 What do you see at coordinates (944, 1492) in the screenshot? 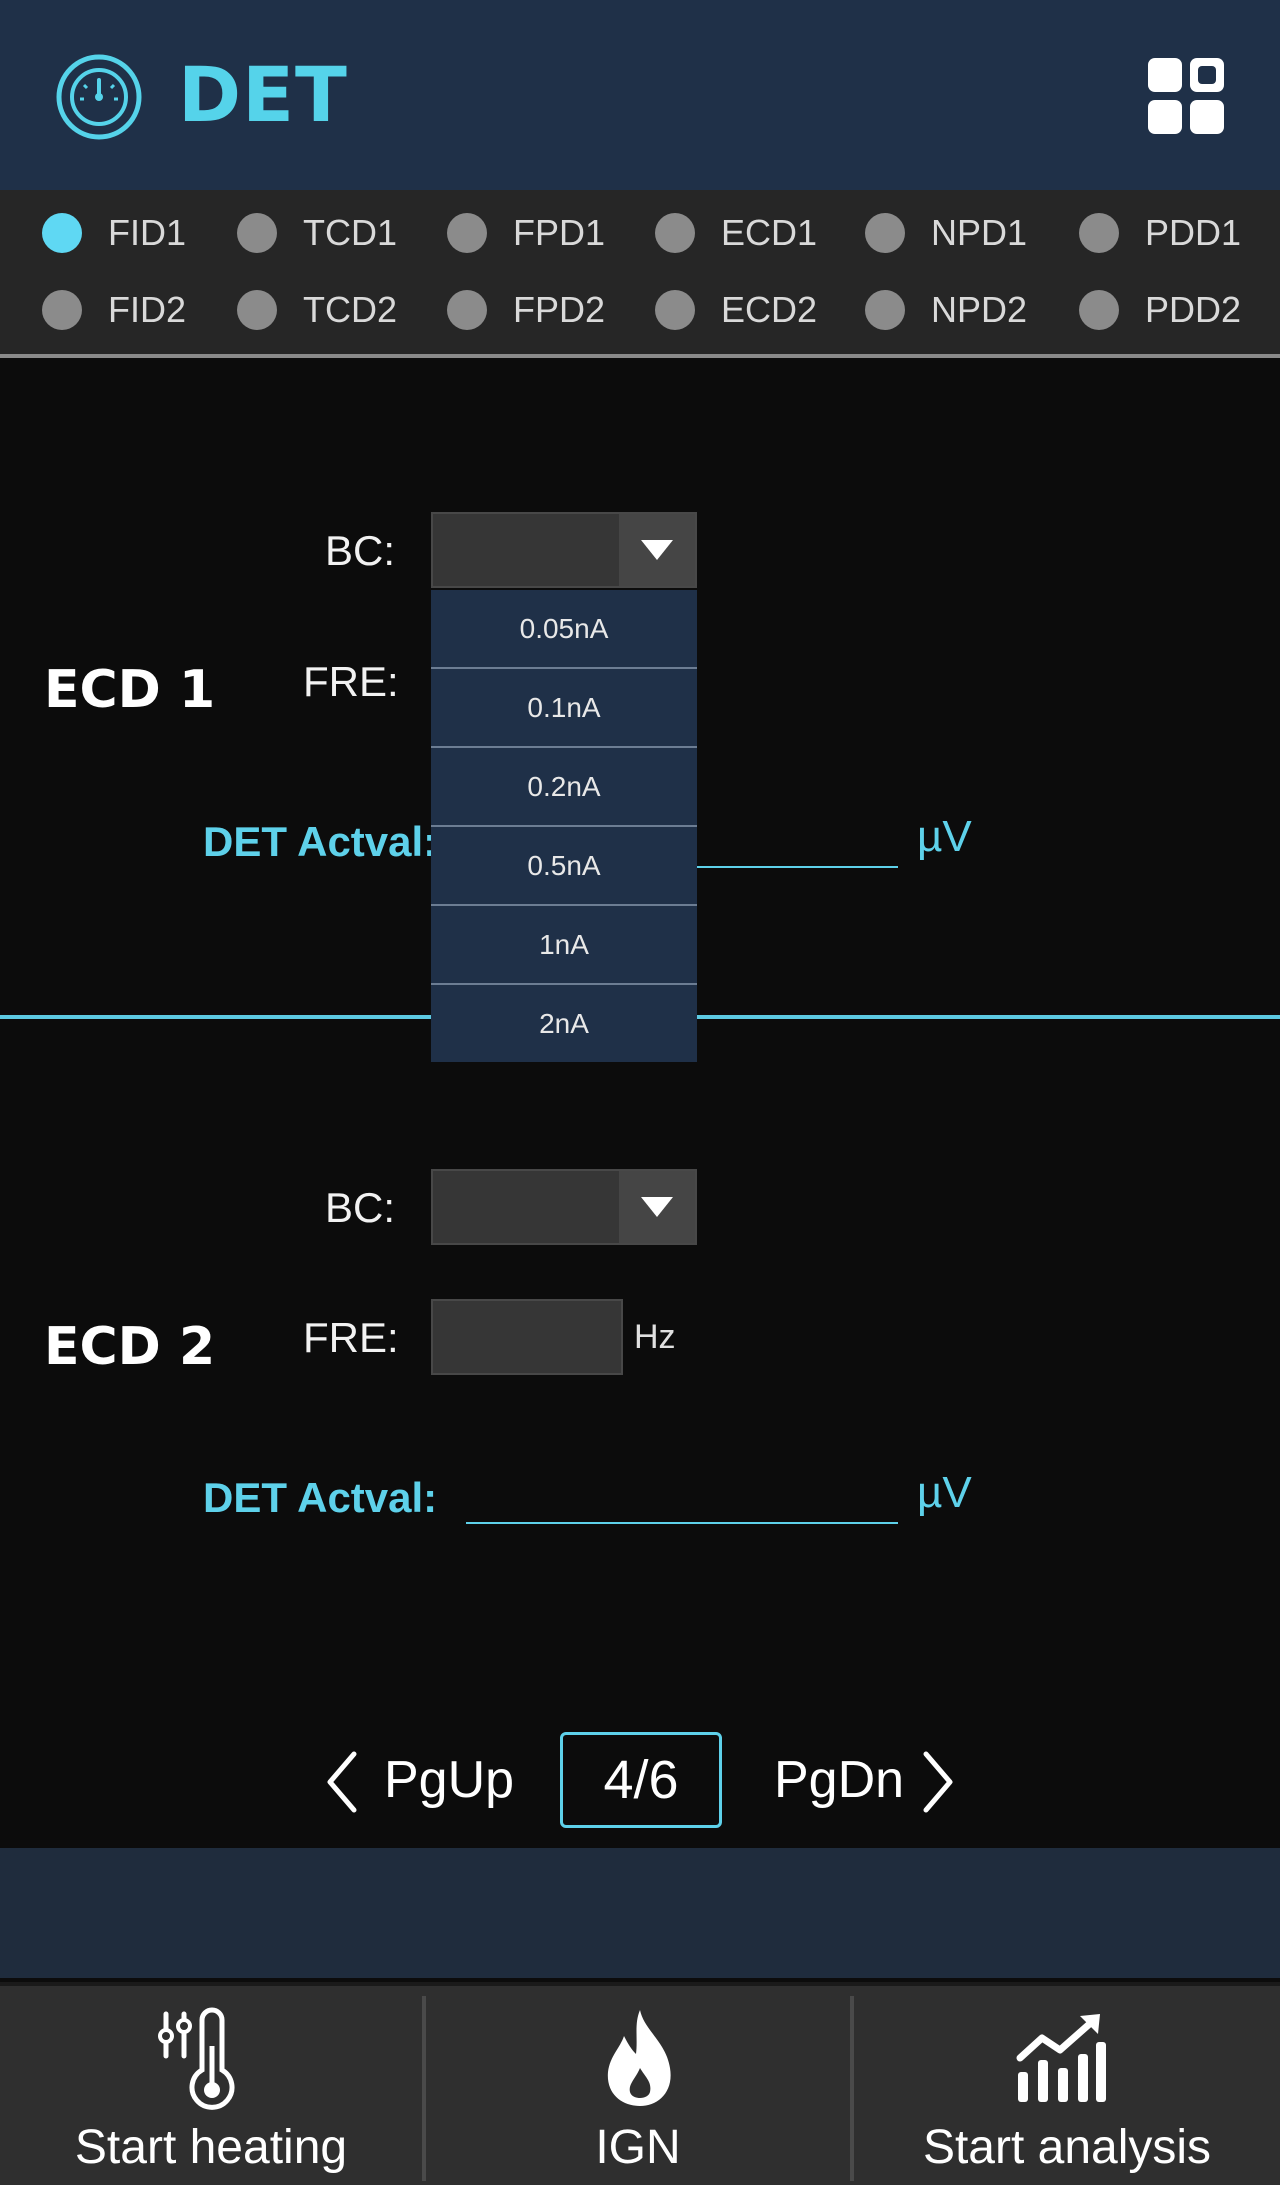
I see `ecd2-actval-unit: µV` at bounding box center [944, 1492].